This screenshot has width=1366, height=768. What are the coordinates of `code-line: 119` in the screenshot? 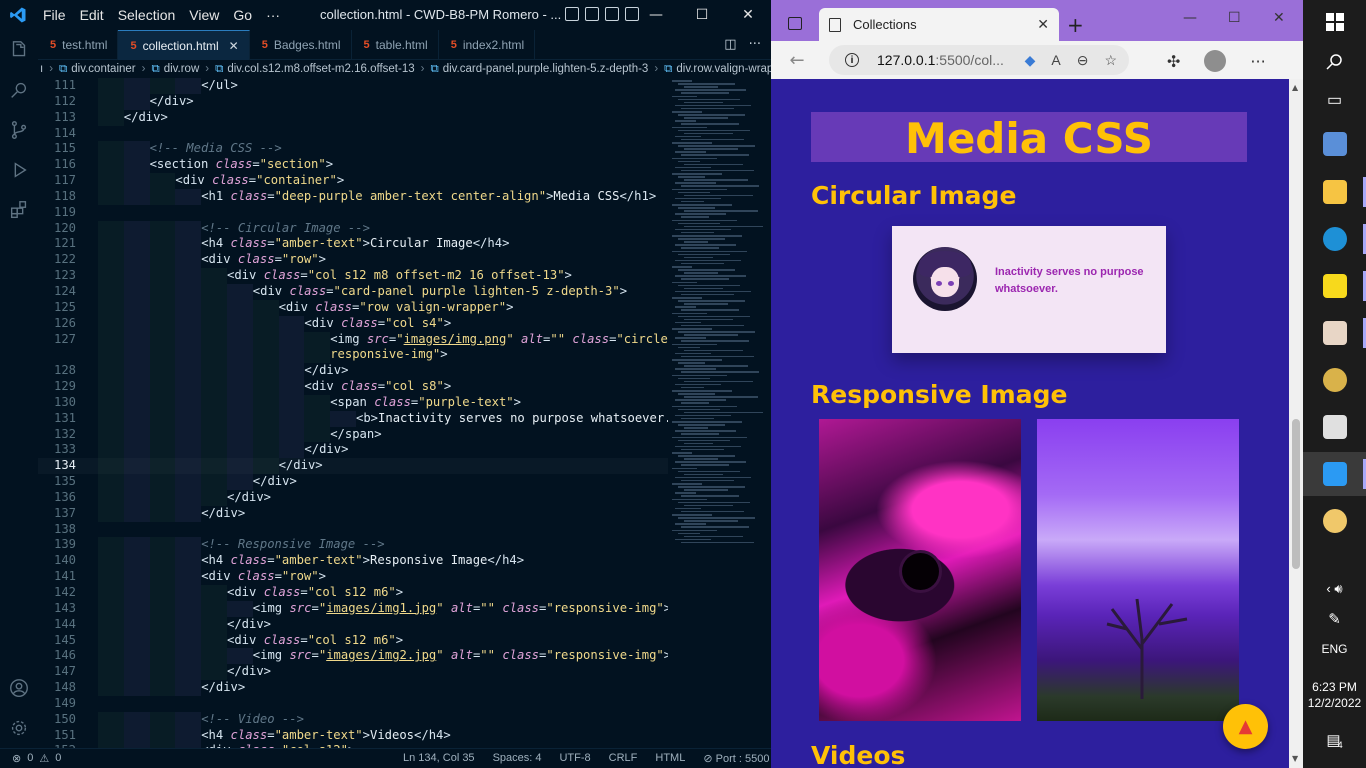 It's located at (353, 213).